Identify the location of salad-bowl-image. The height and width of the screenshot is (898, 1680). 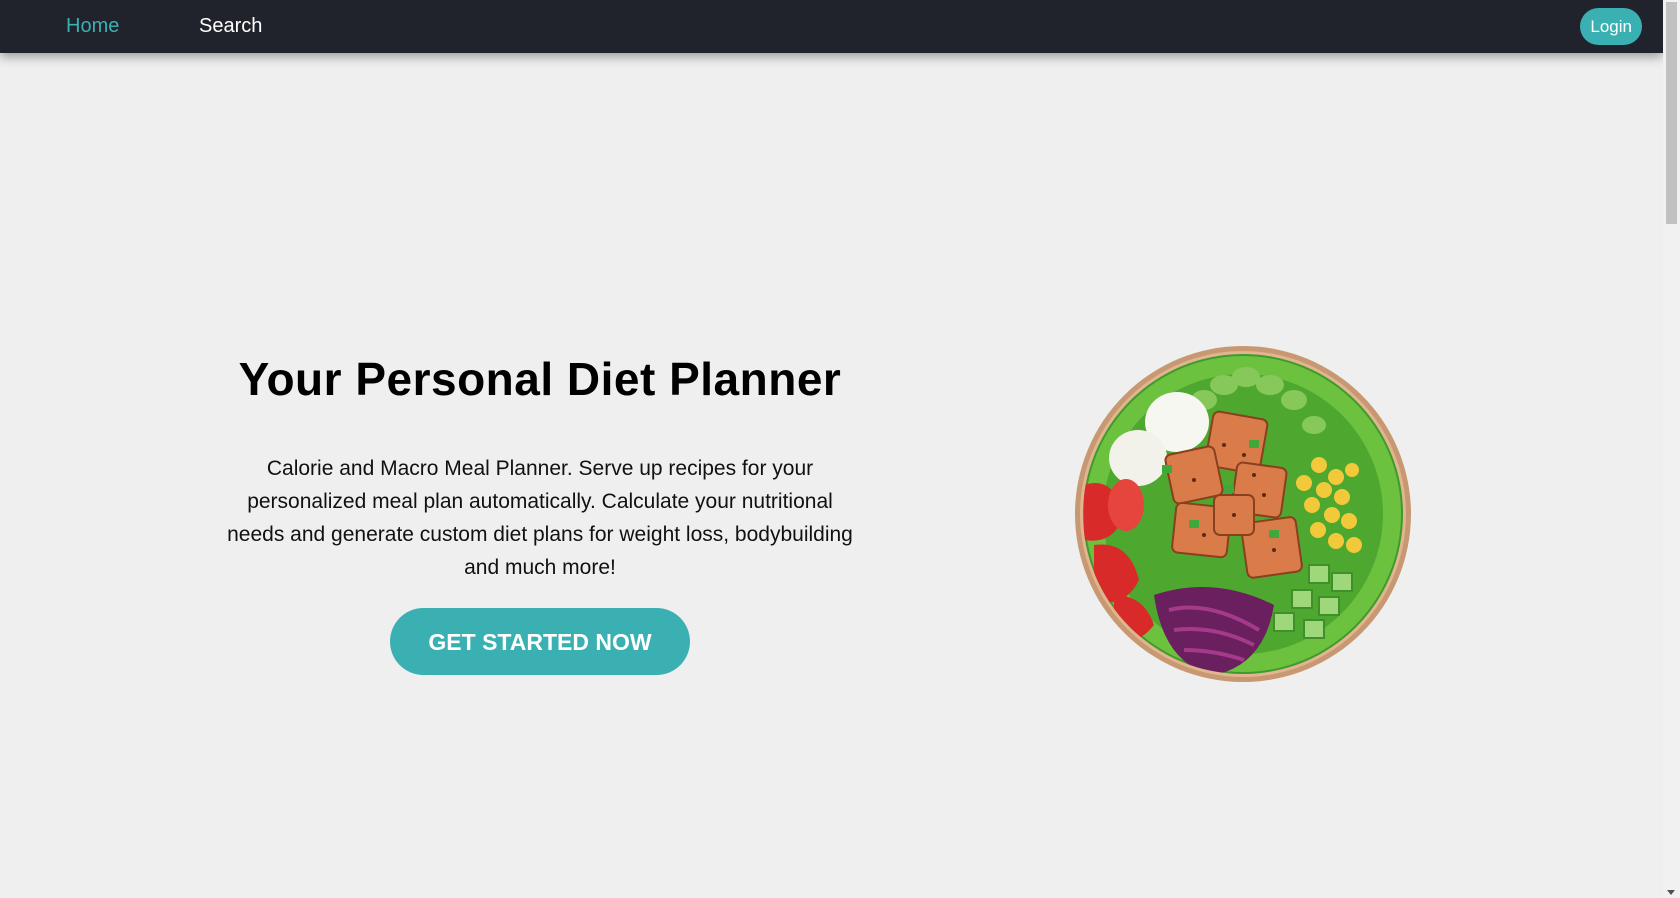
(1243, 514).